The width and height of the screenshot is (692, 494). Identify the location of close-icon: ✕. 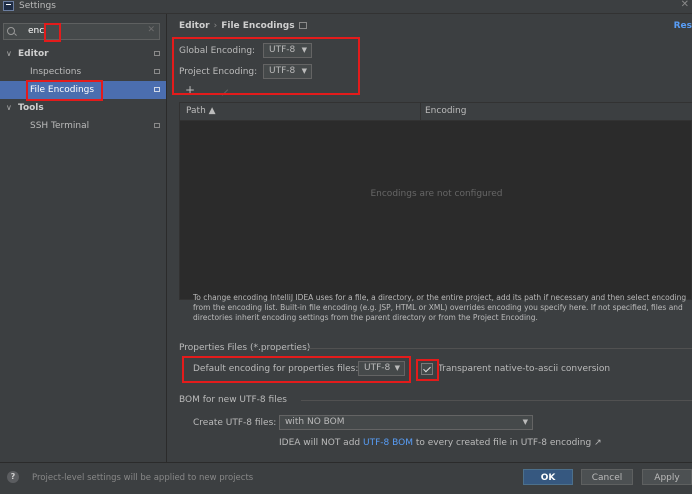
(685, 5).